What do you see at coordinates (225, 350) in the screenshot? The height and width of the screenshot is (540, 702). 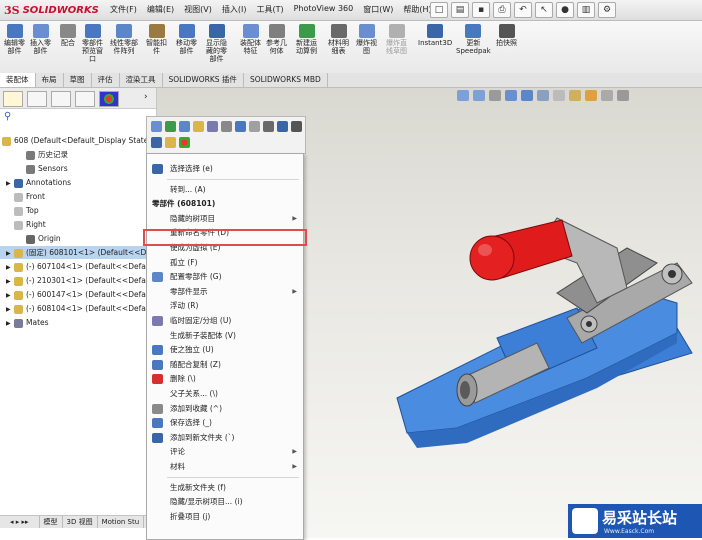 I see `context-menu-item: 使之独立 (U)` at bounding box center [225, 350].